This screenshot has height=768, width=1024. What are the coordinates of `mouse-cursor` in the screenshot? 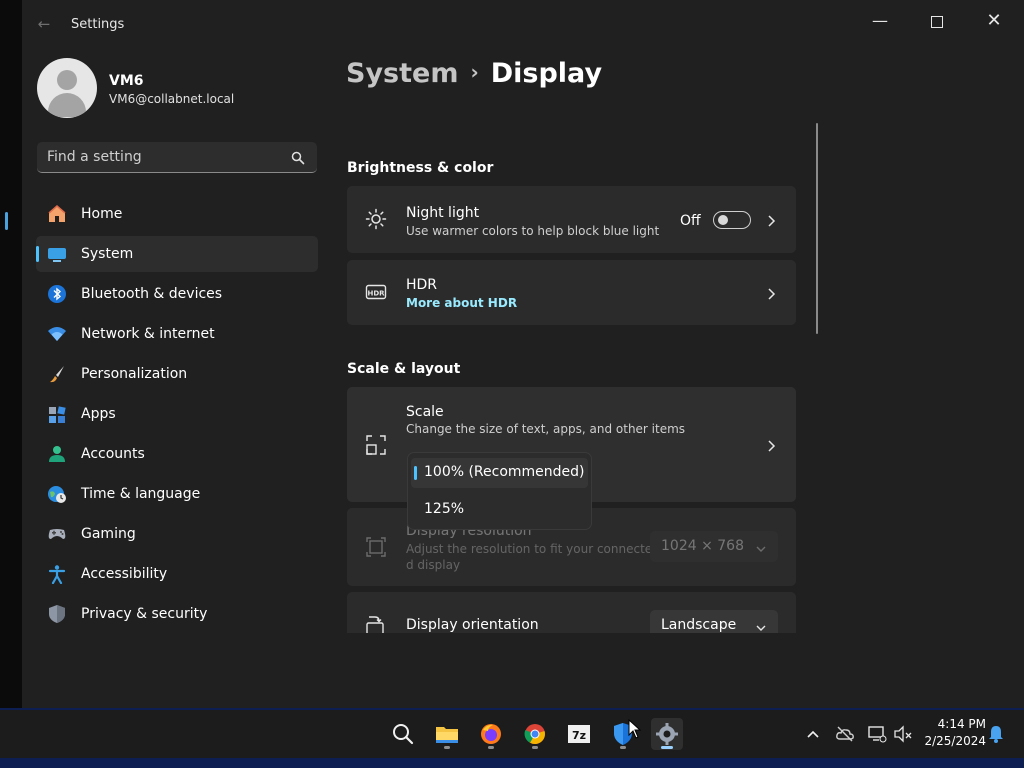 It's located at (635, 730).